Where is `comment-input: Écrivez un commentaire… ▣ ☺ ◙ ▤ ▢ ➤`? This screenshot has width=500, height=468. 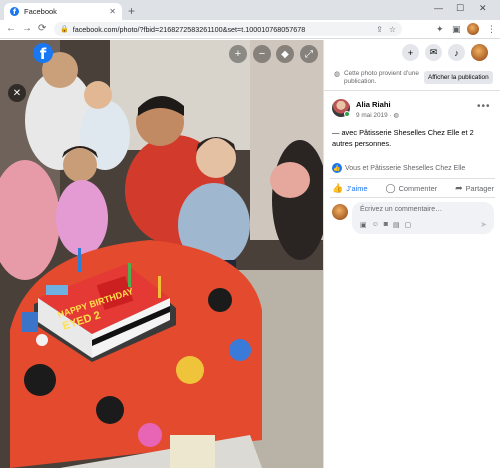 comment-input: Écrivez un commentaire… ▣ ☺ ◙ ▤ ▢ ➤ is located at coordinates (423, 218).